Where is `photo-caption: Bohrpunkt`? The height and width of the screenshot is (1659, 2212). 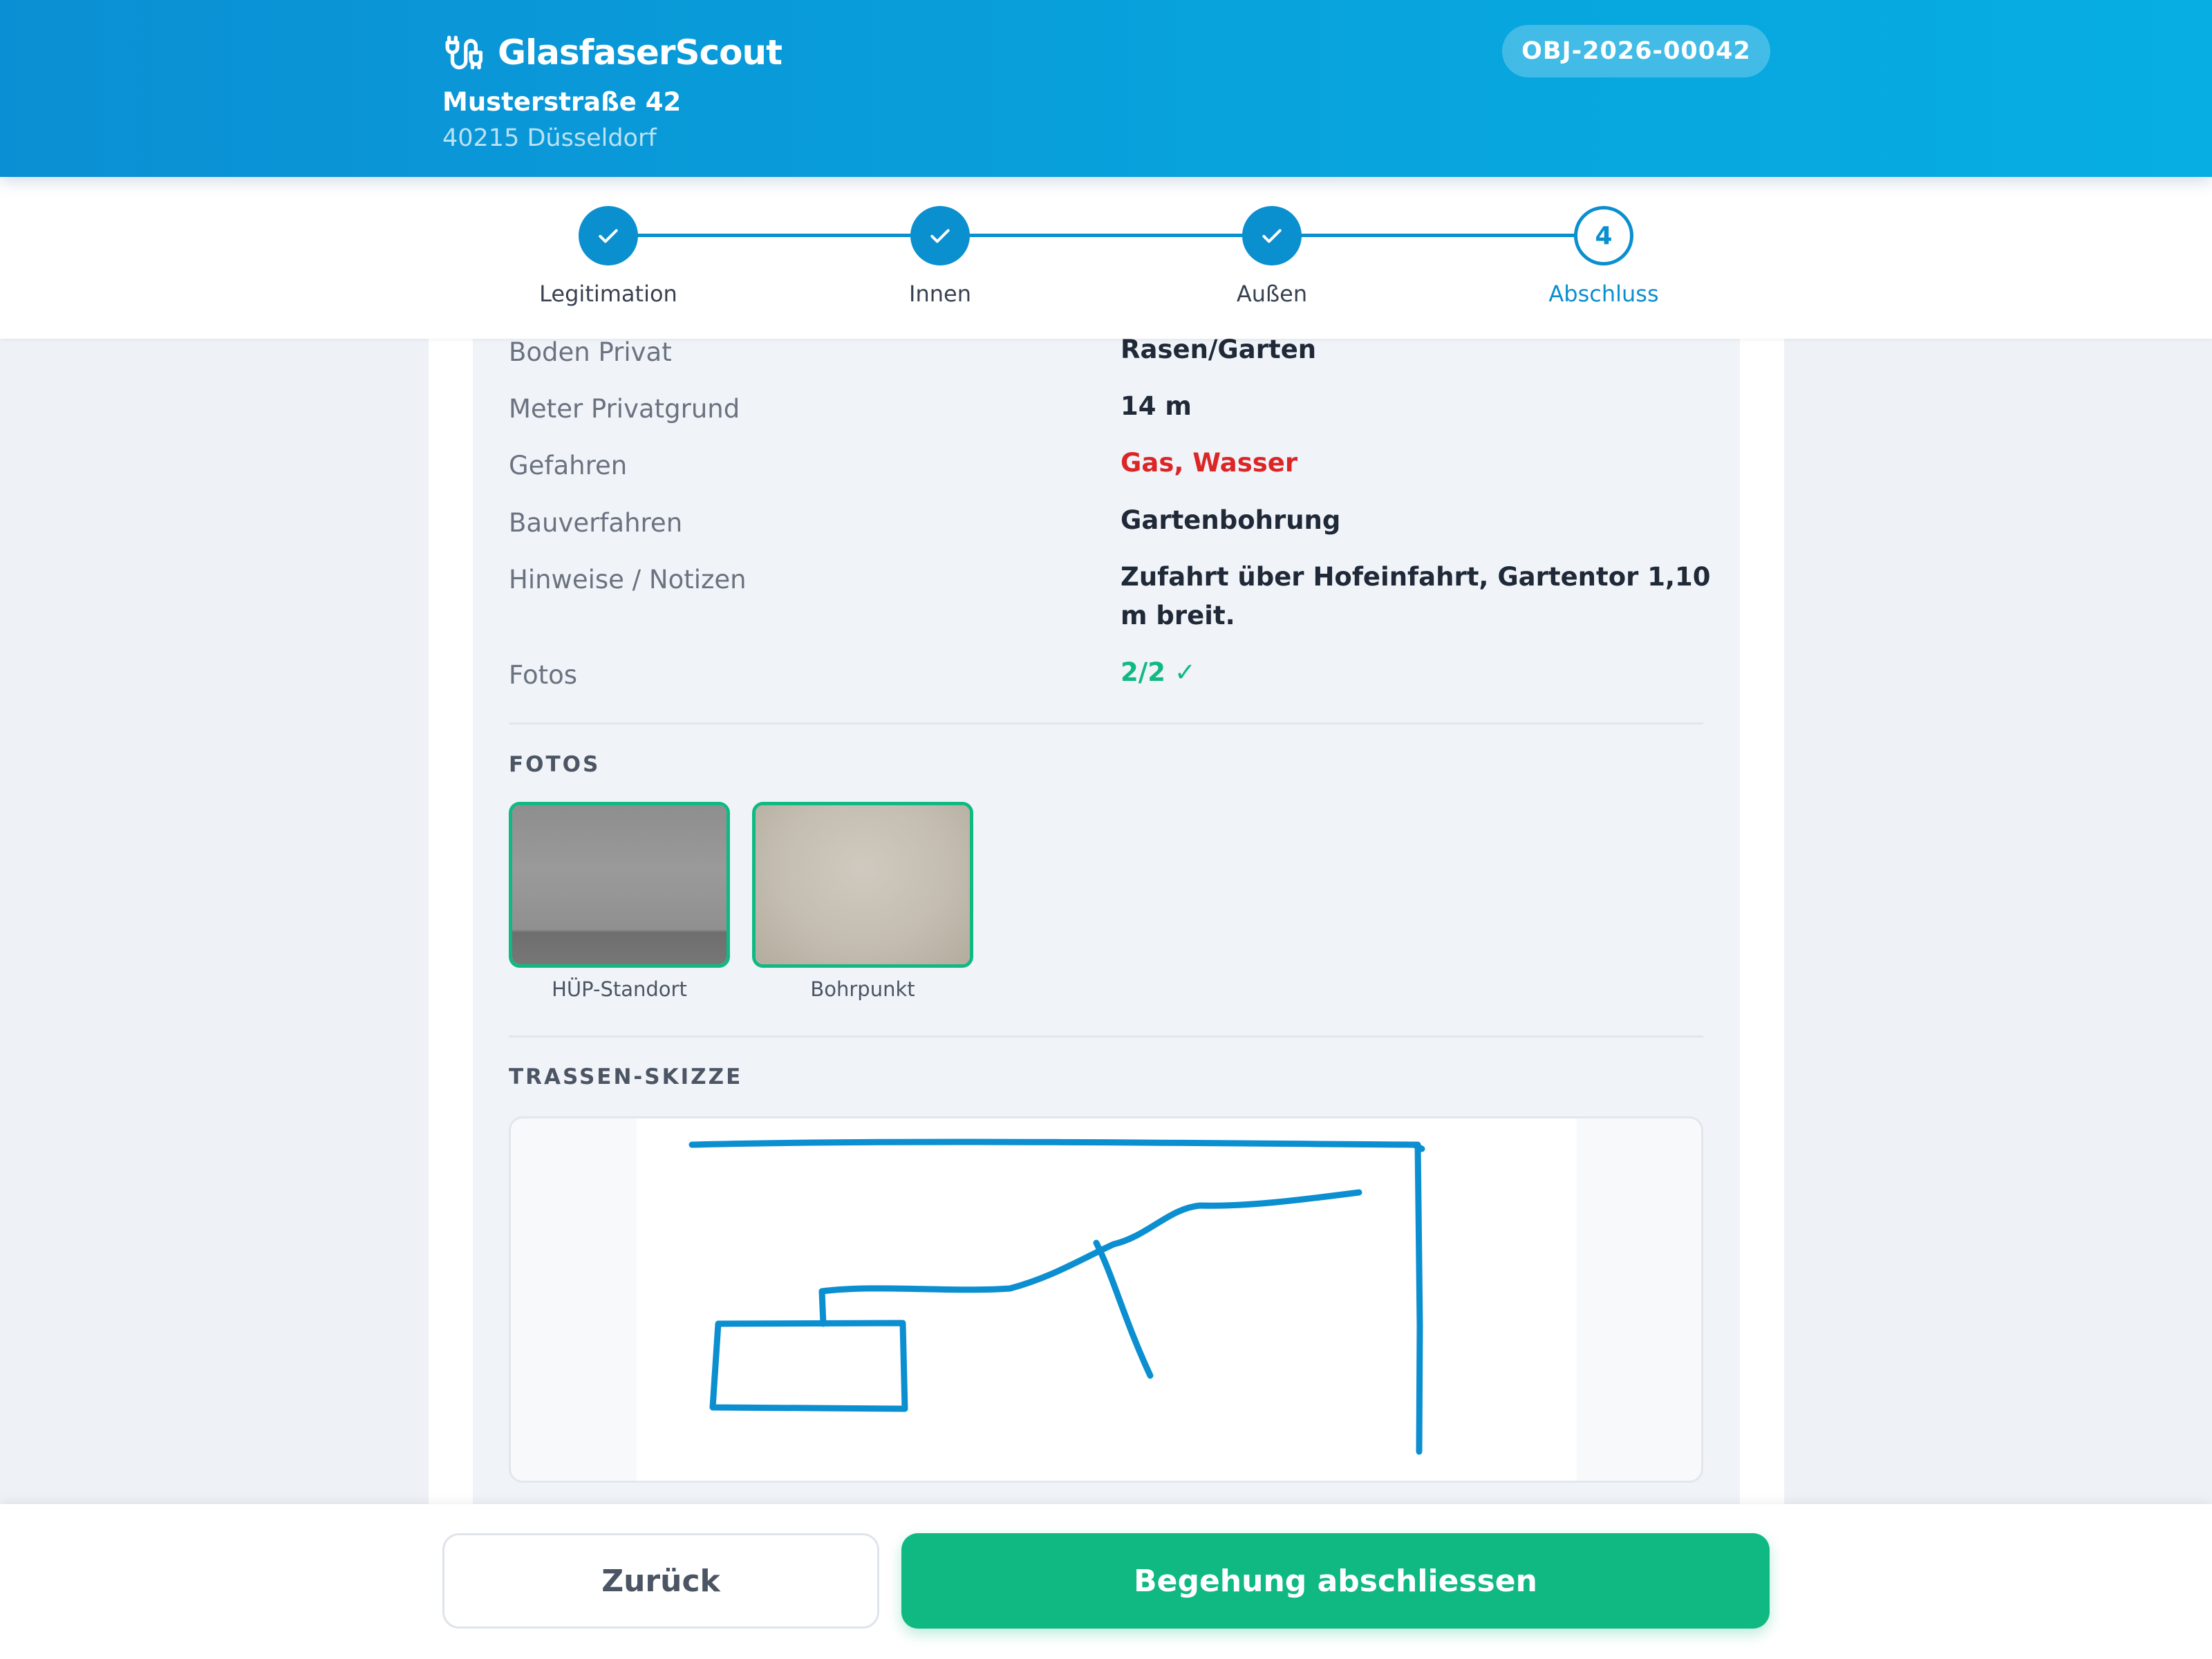
photo-caption: Bohrpunkt is located at coordinates (862, 989).